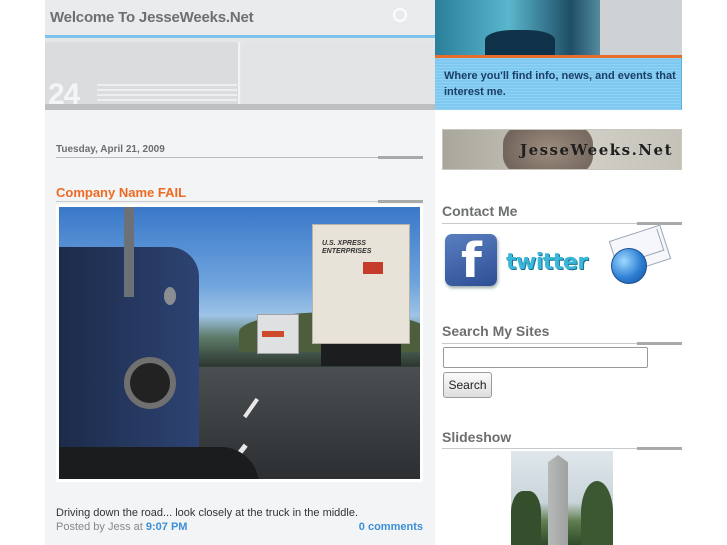 The image size is (727, 545). Describe the element at coordinates (558, 27) in the screenshot. I see `header-photo-strip` at that location.